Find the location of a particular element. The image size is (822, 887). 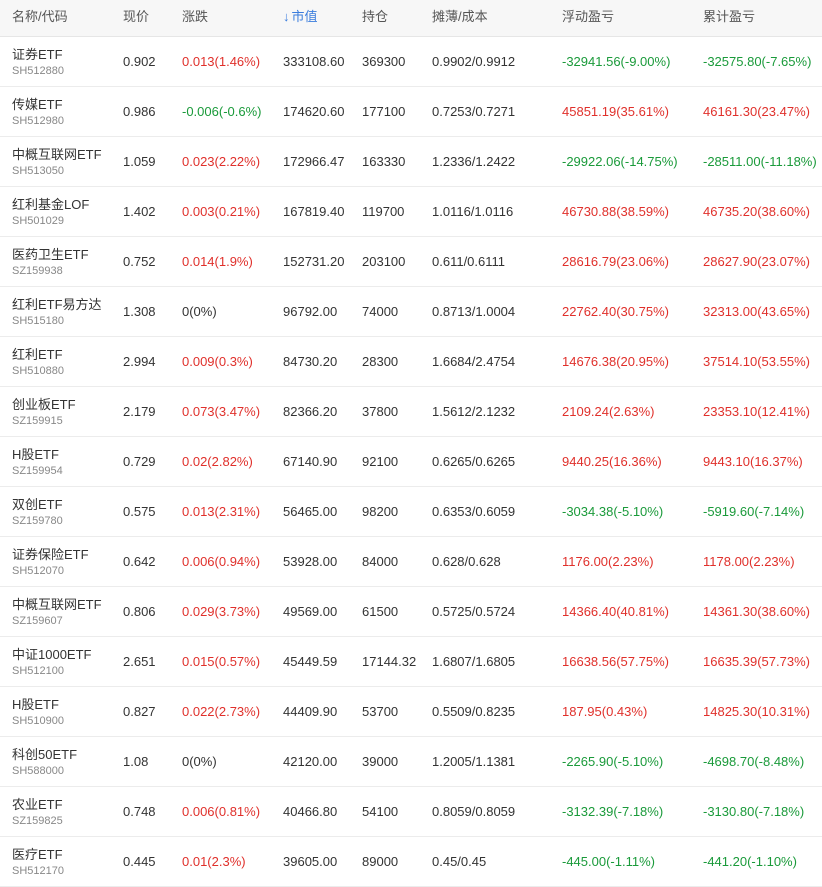

accumulated-pnl-cell: 1178.00(2.23%) is located at coordinates (749, 561).